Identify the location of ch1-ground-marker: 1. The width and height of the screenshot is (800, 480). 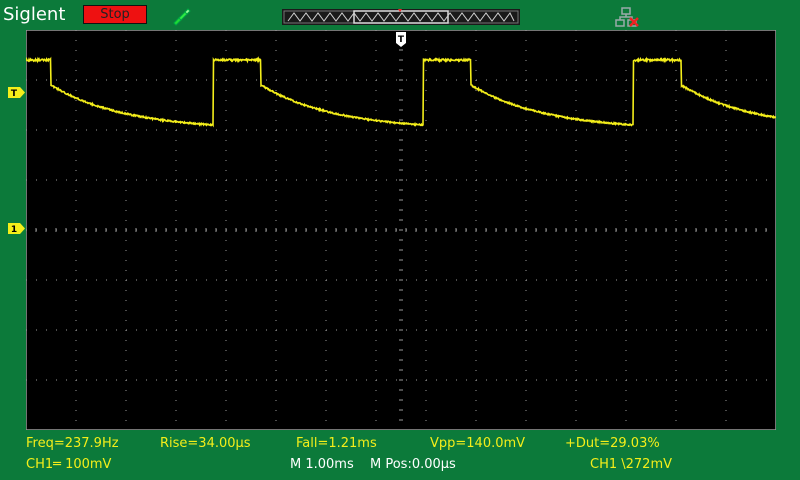
(16, 228).